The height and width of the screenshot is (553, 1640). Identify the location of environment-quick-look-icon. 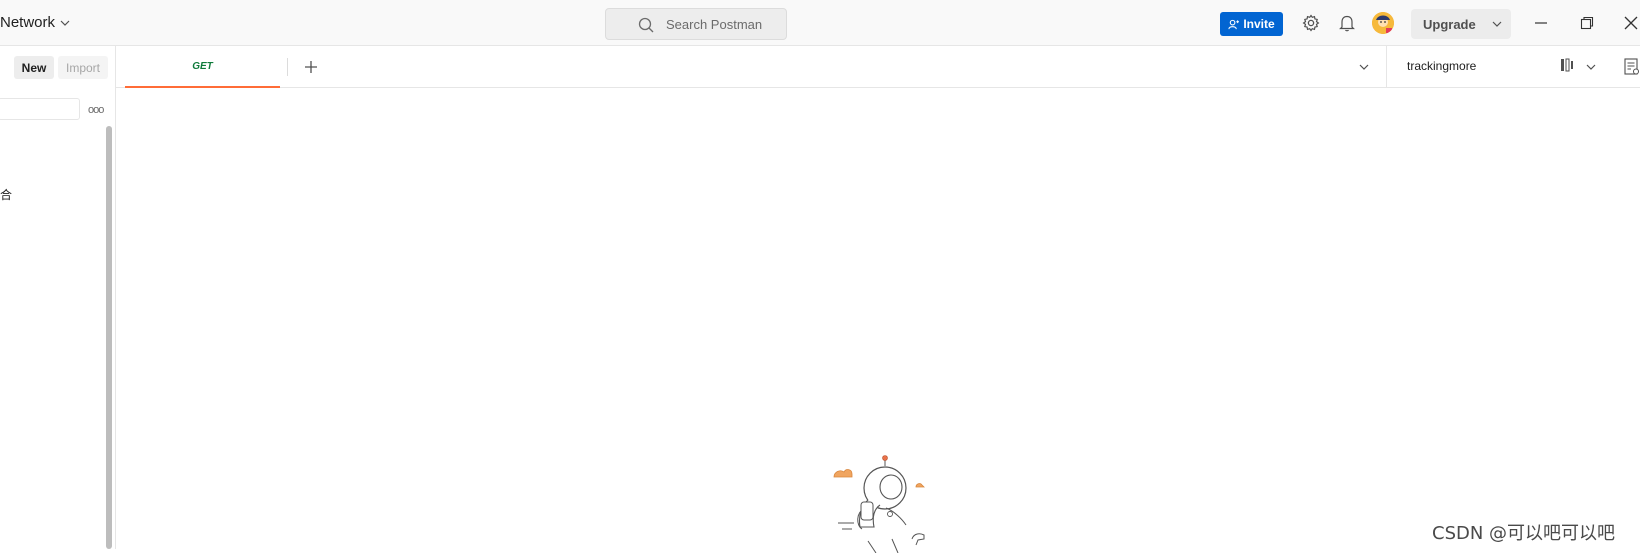
(1567, 65).